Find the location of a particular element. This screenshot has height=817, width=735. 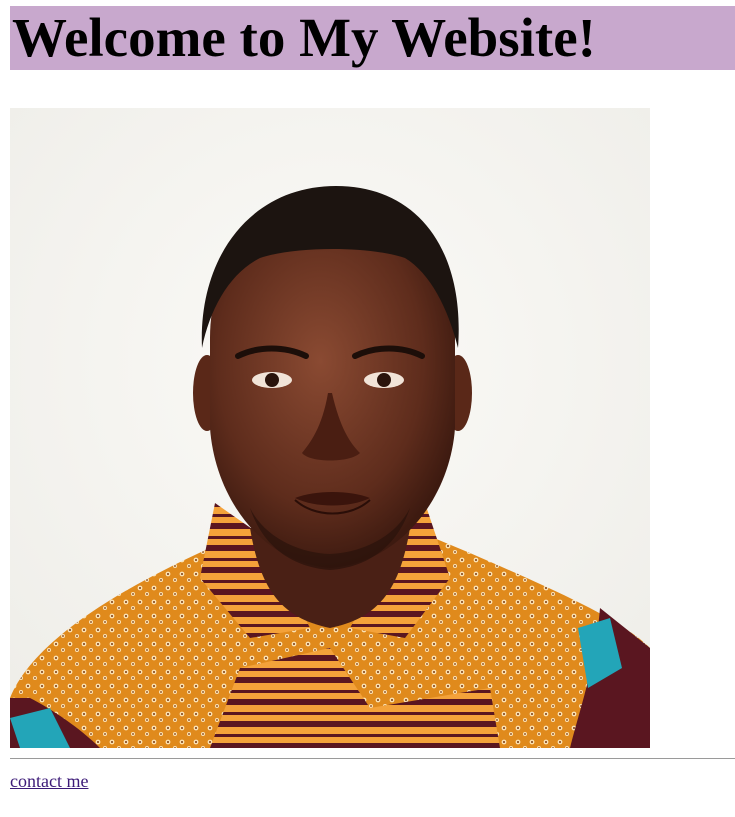

divider is located at coordinates (372, 758).